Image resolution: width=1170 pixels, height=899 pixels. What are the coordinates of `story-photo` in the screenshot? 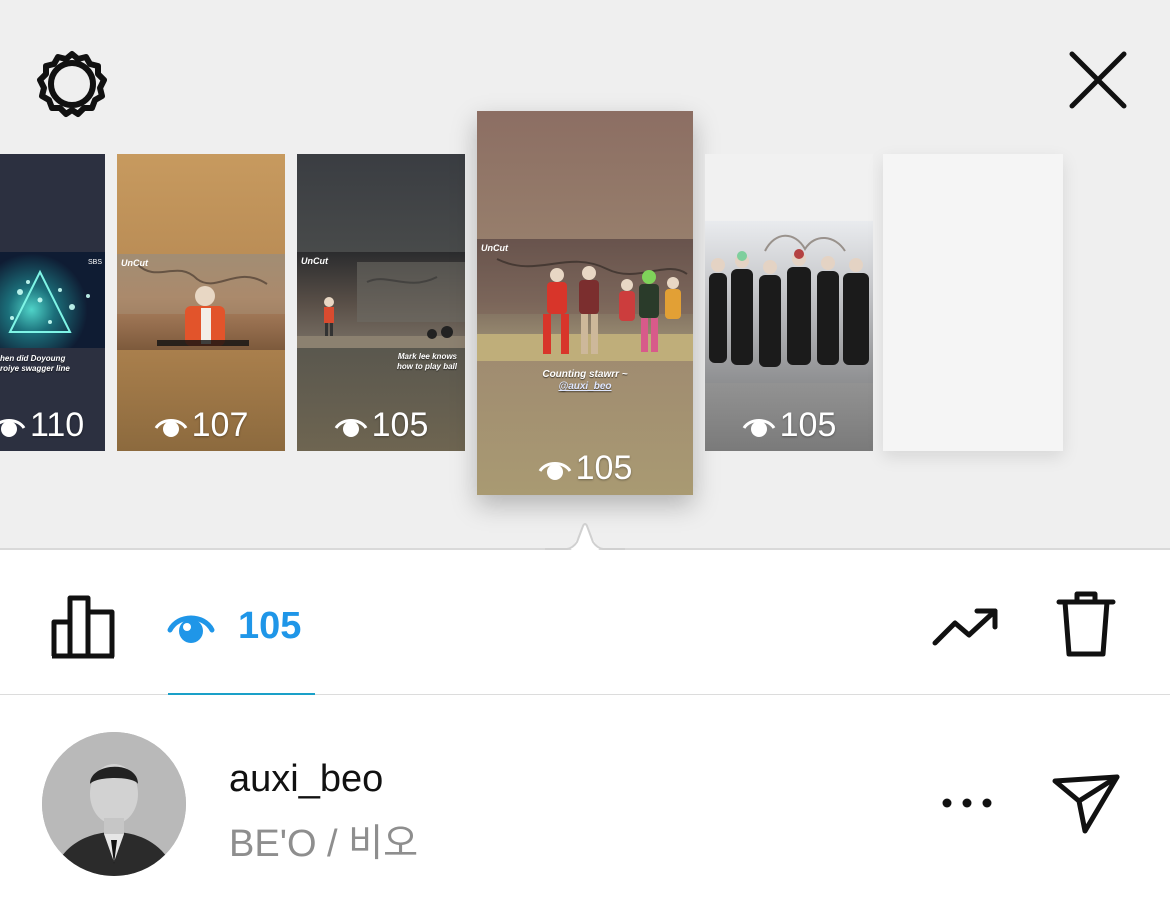 It's located at (789, 302).